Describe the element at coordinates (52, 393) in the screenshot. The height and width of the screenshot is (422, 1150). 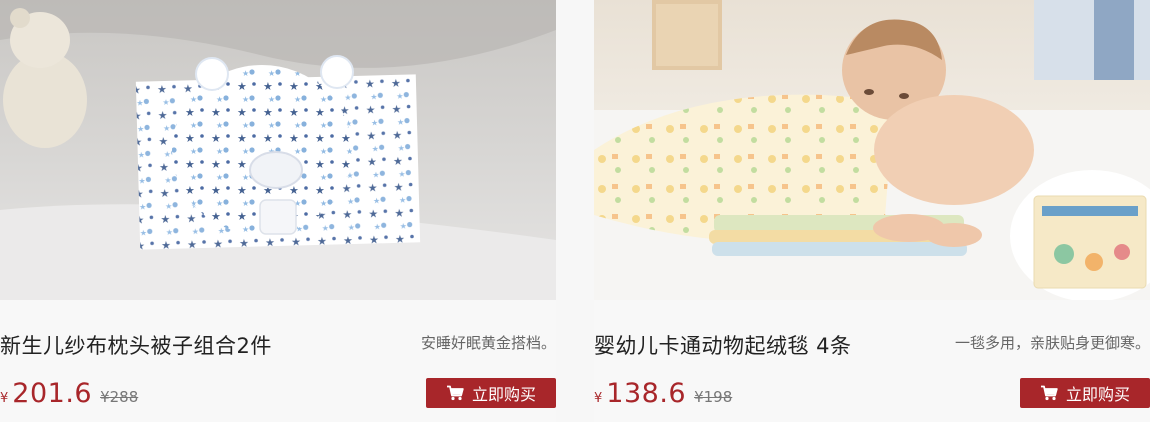
I see `sale-price: 201.6` at that location.